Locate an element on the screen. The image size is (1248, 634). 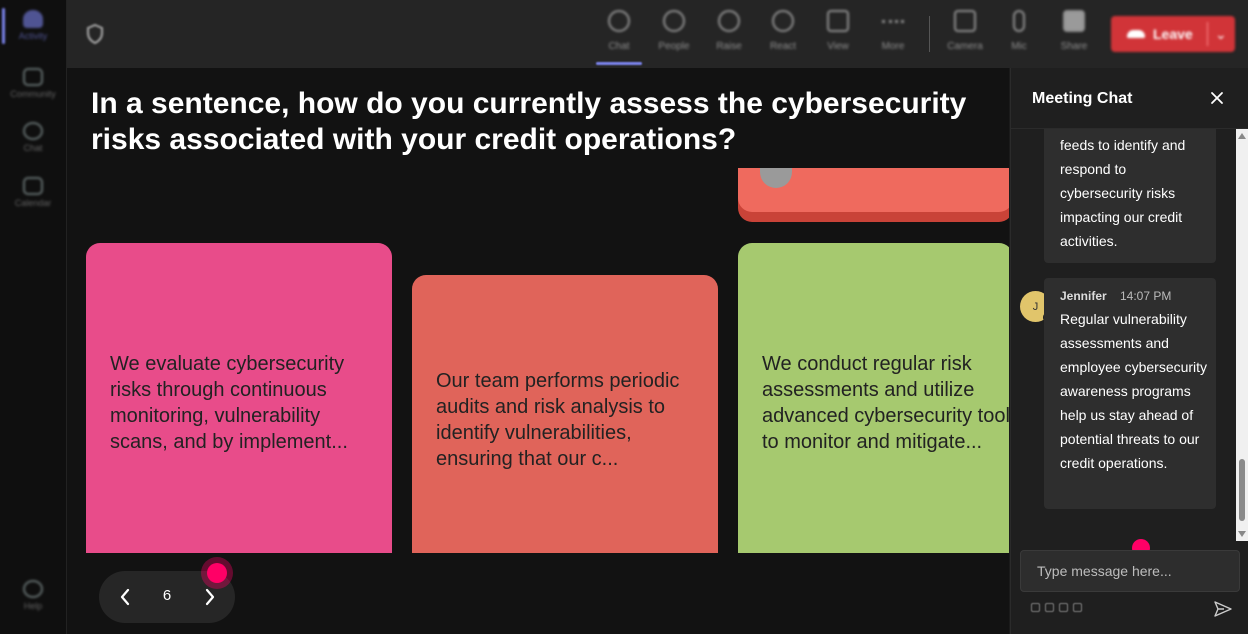
toolbar-button-label: More is located at coordinates (893, 46).